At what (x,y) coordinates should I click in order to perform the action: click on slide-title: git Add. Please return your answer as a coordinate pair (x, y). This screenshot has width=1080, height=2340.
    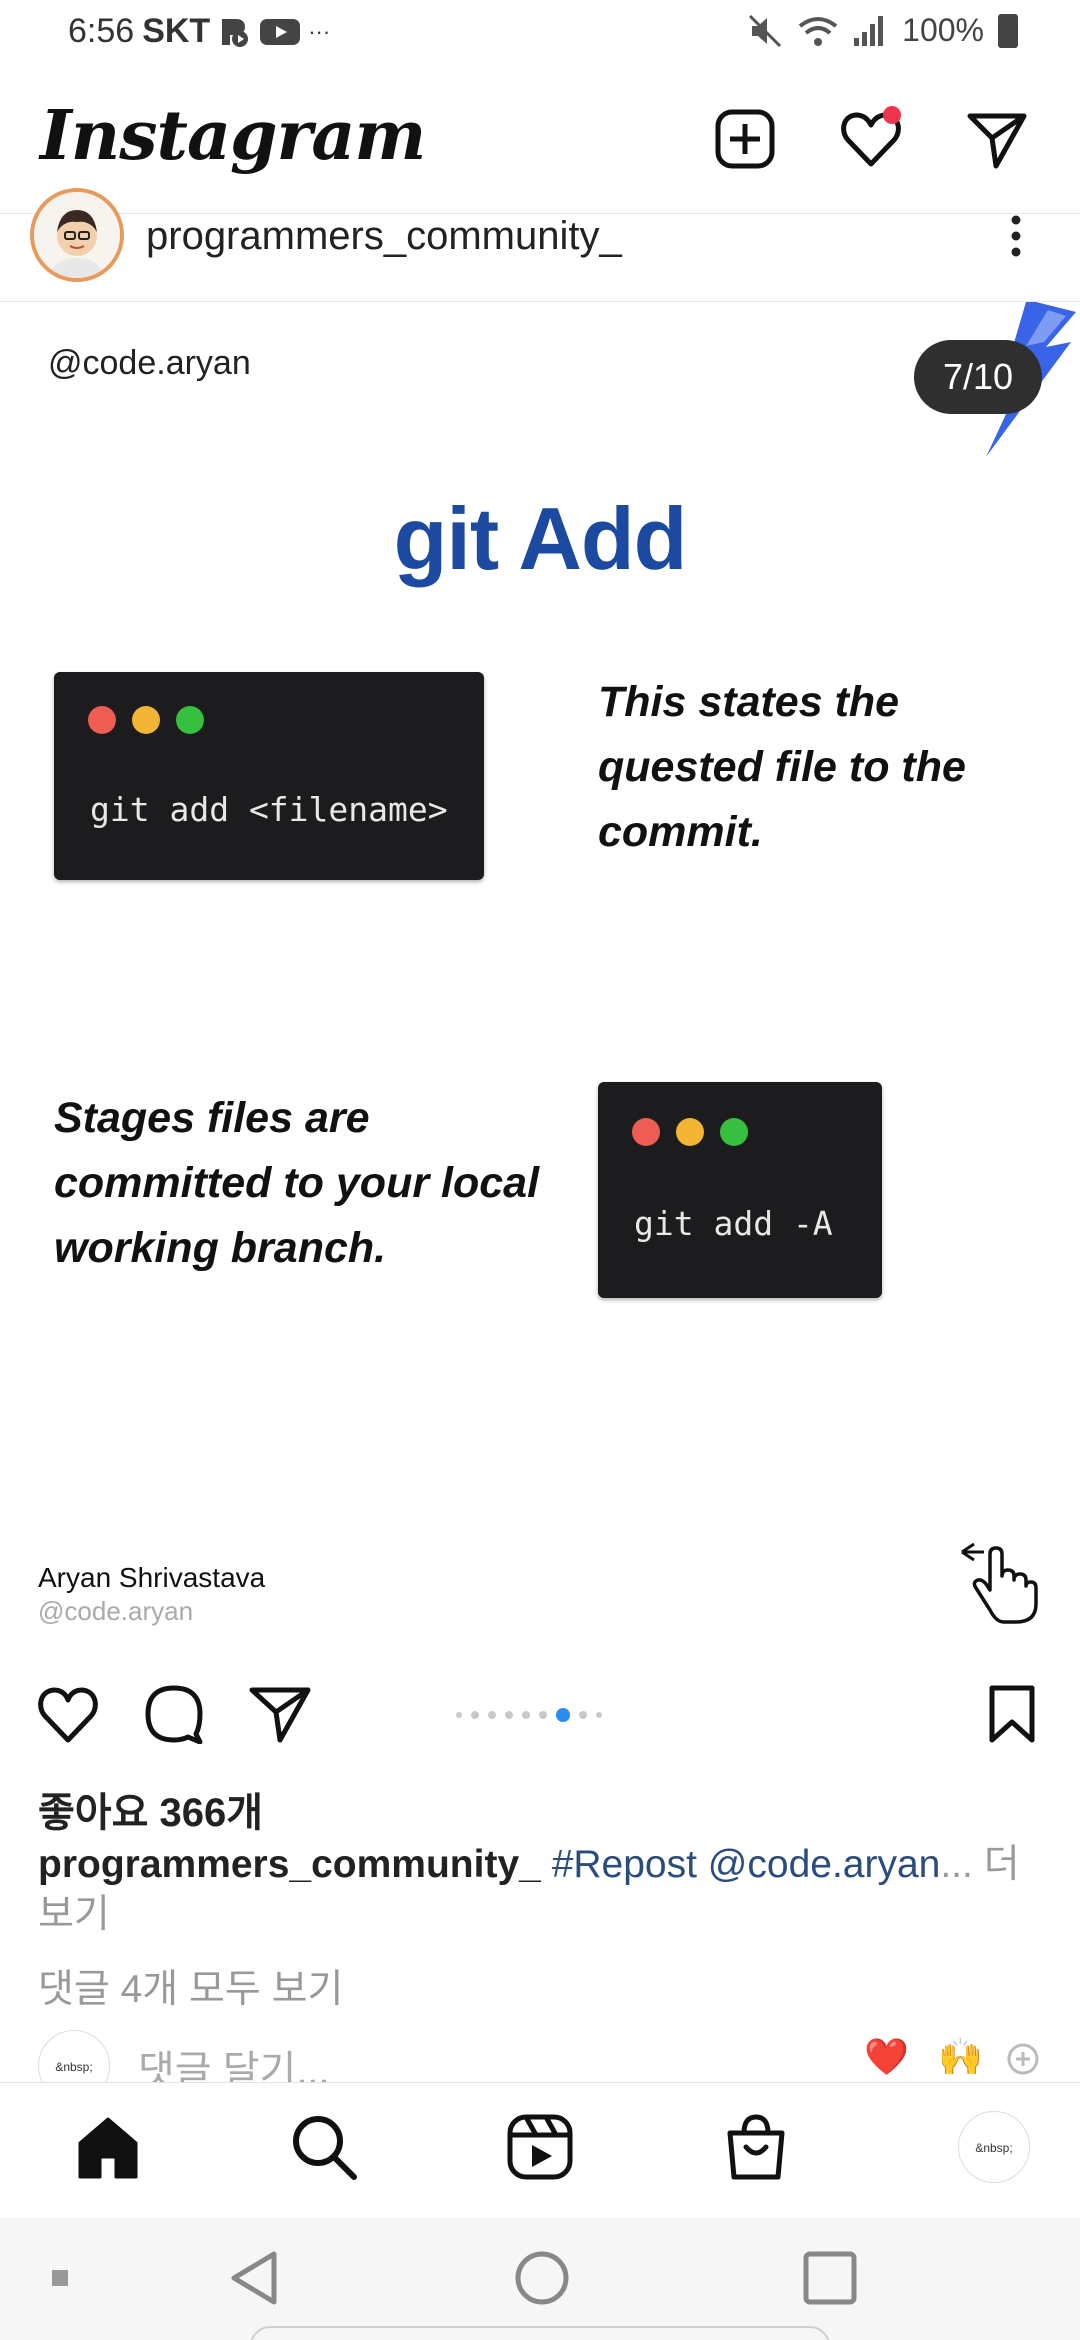
    Looking at the image, I should click on (540, 538).